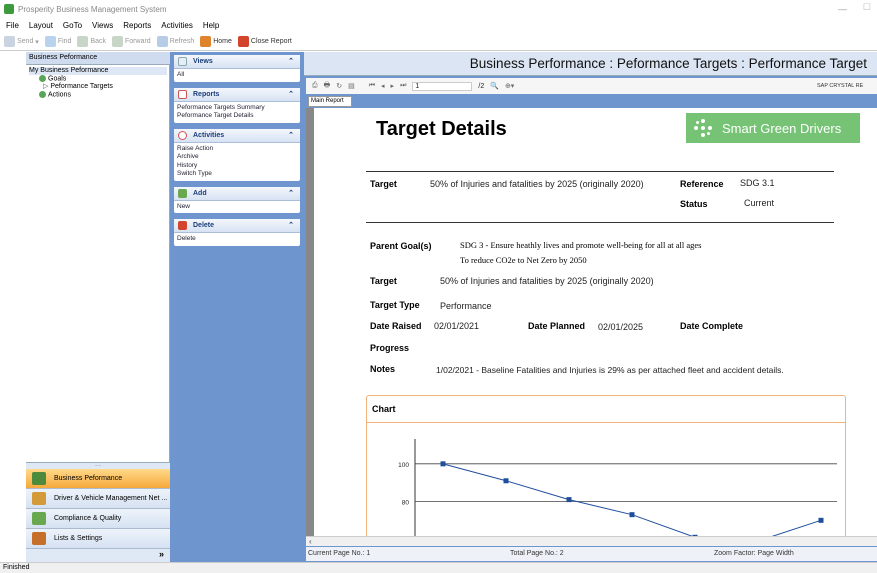  What do you see at coordinates (182, 61) in the screenshot?
I see `views-icon` at bounding box center [182, 61].